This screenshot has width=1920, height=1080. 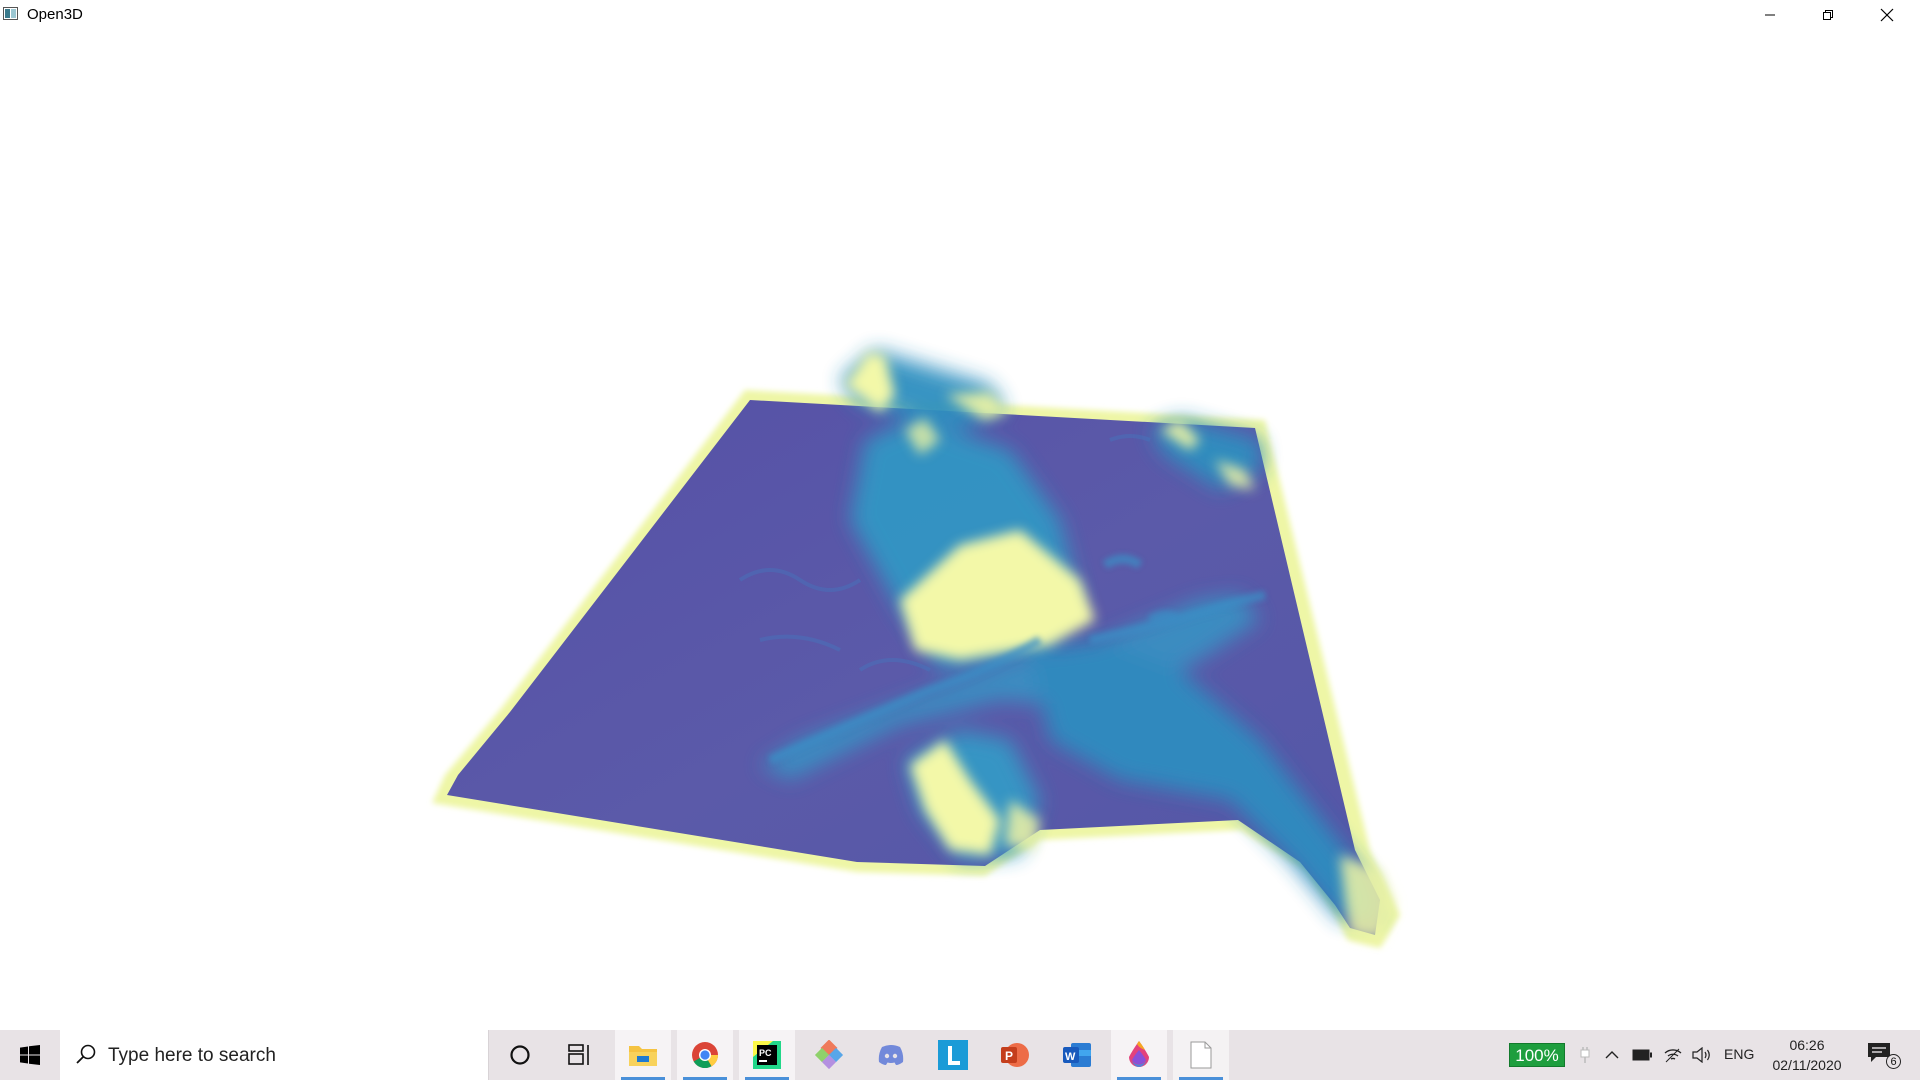 I want to click on minimize-icon, so click(x=1770, y=14).